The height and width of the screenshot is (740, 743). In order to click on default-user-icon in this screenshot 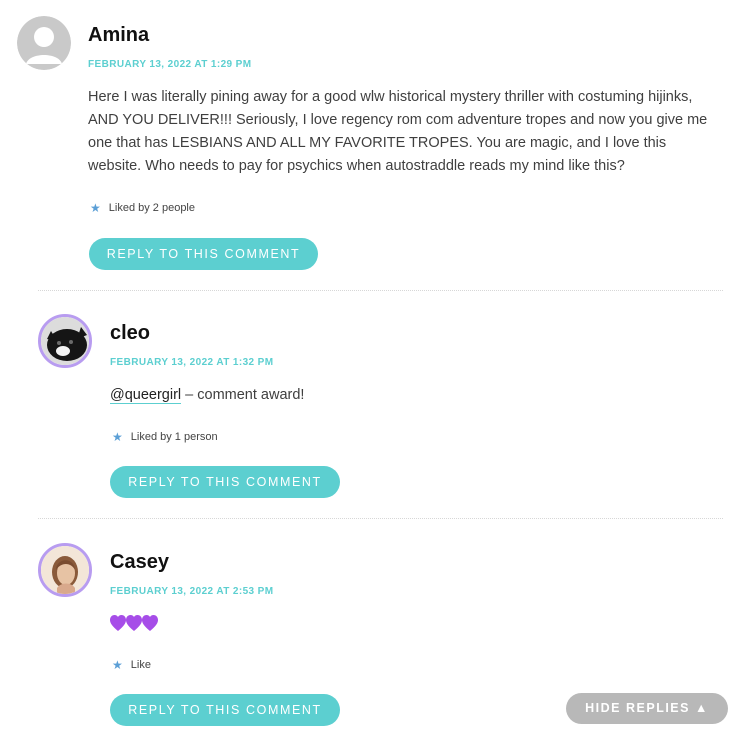, I will do `click(44, 43)`.